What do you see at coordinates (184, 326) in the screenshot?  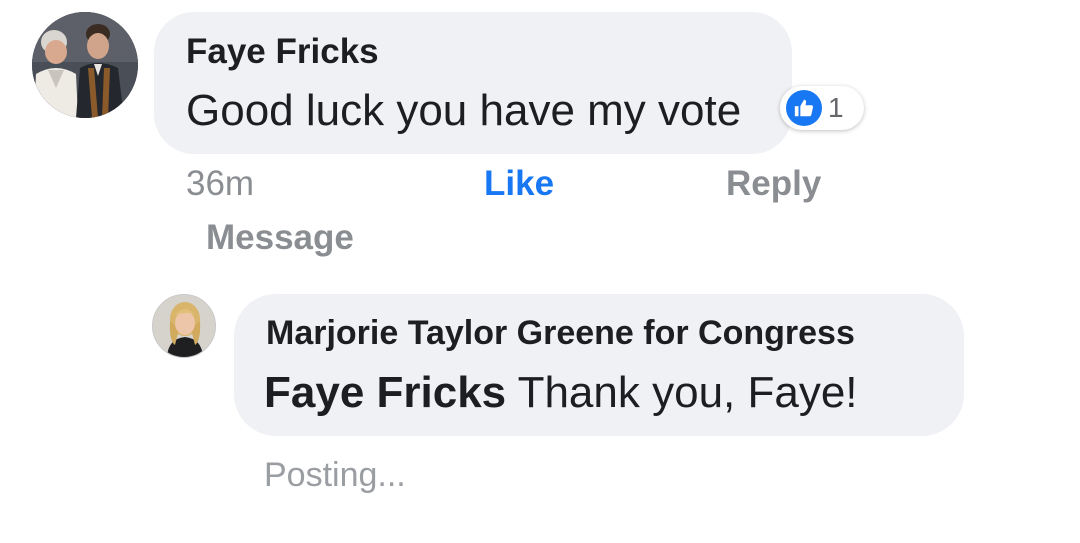 I see `reply-author-avatar` at bounding box center [184, 326].